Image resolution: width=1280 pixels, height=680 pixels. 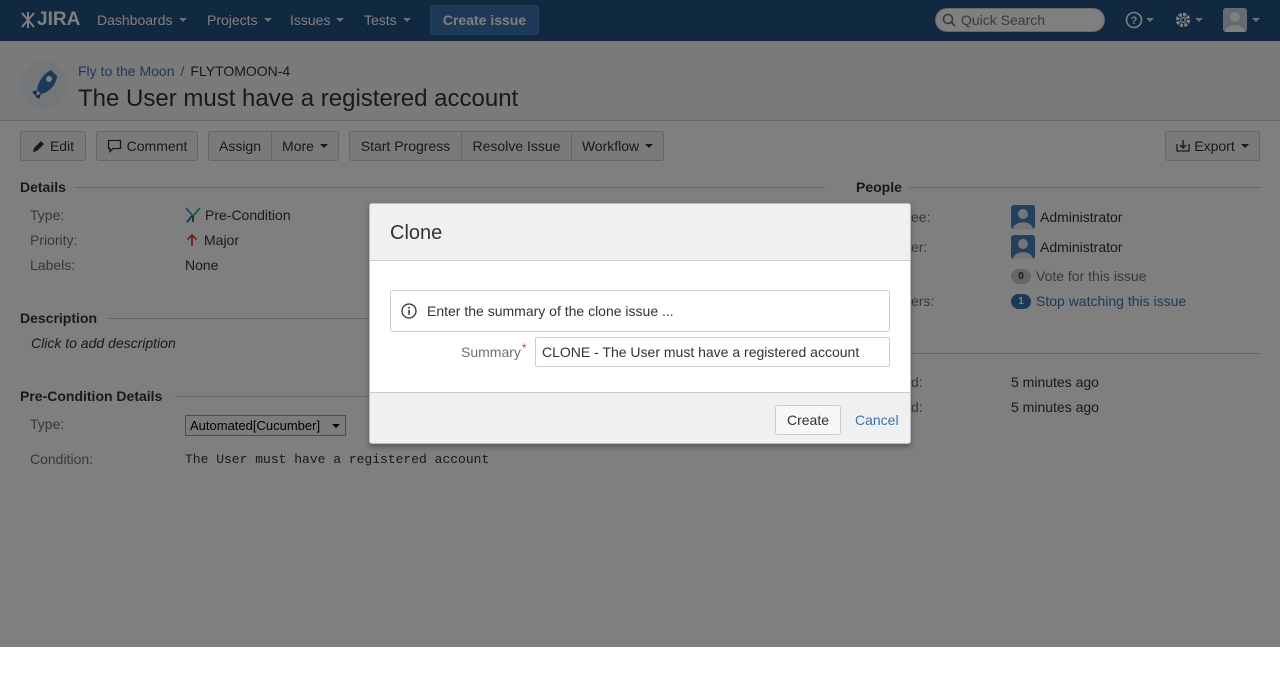 What do you see at coordinates (524, 348) in the screenshot?
I see `required-marker: *` at bounding box center [524, 348].